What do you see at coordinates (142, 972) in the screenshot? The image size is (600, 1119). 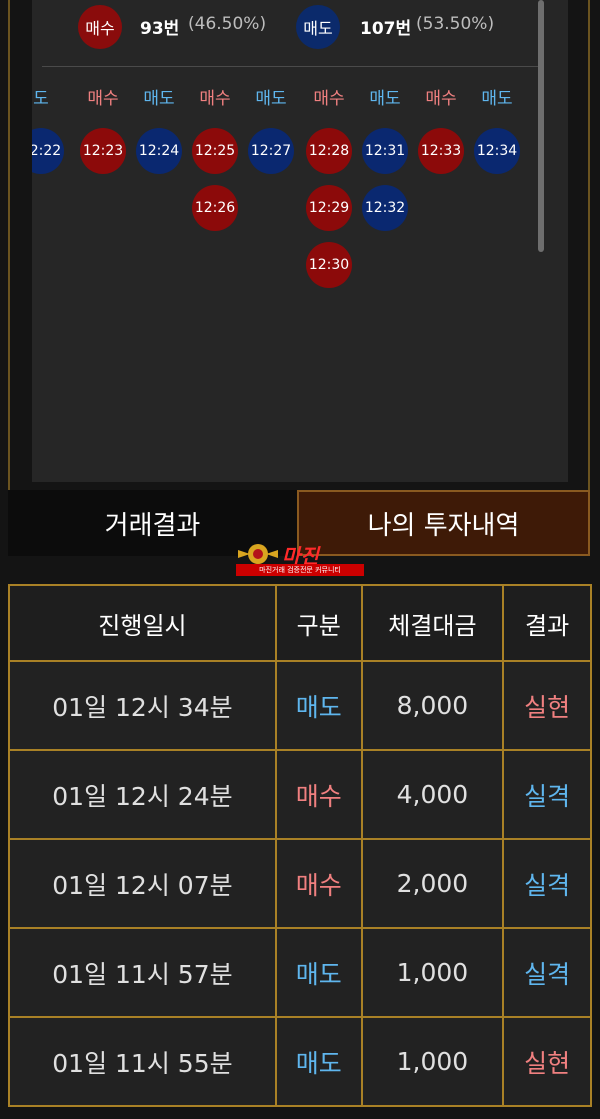 I see `cell-date: 01일 11시 57분` at bounding box center [142, 972].